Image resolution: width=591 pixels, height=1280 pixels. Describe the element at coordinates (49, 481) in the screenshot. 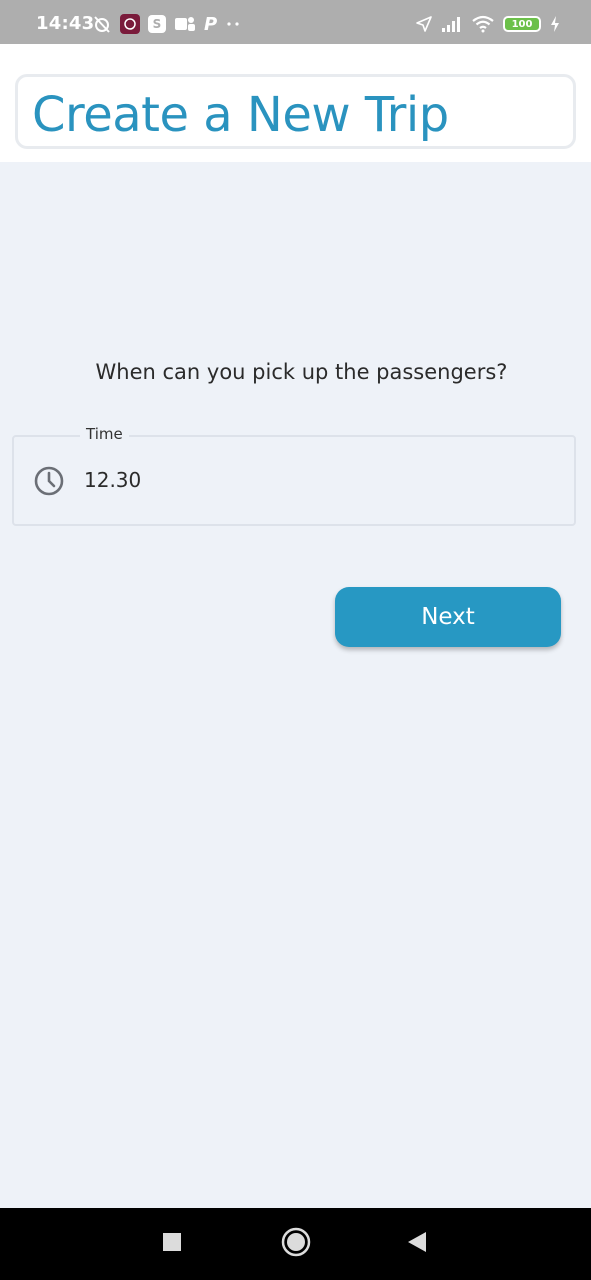

I see `clock-icon` at that location.